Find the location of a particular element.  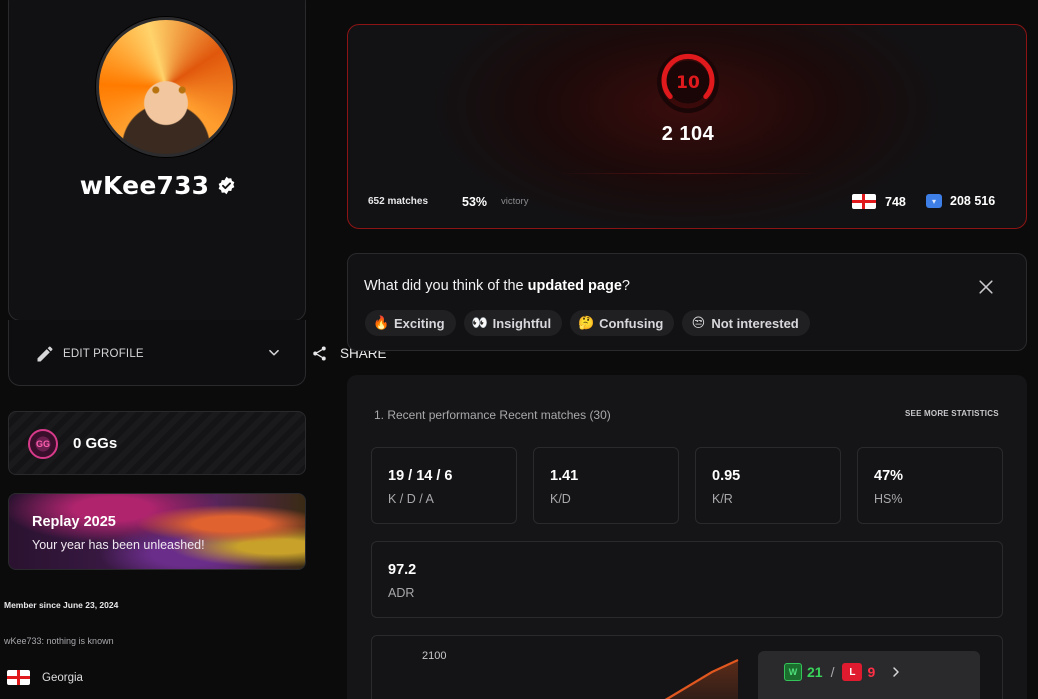

stat-value: 1.41 is located at coordinates (564, 476).